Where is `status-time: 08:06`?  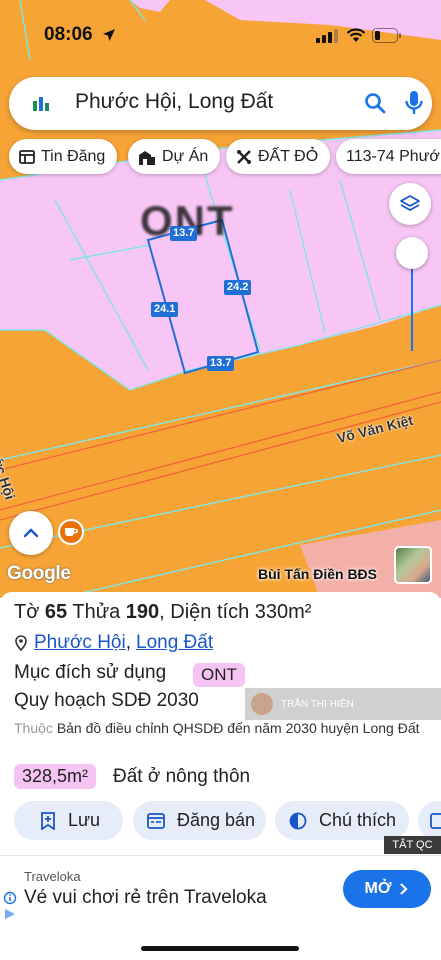 status-time: 08:06 is located at coordinates (68, 34).